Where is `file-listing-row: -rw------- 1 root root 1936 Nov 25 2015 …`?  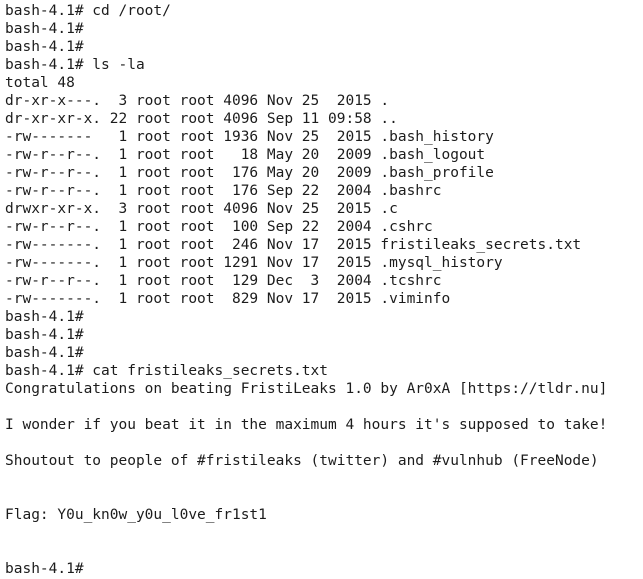 file-listing-row: -rw------- 1 root root 1936 Nov 25 2015 … is located at coordinates (249, 137).